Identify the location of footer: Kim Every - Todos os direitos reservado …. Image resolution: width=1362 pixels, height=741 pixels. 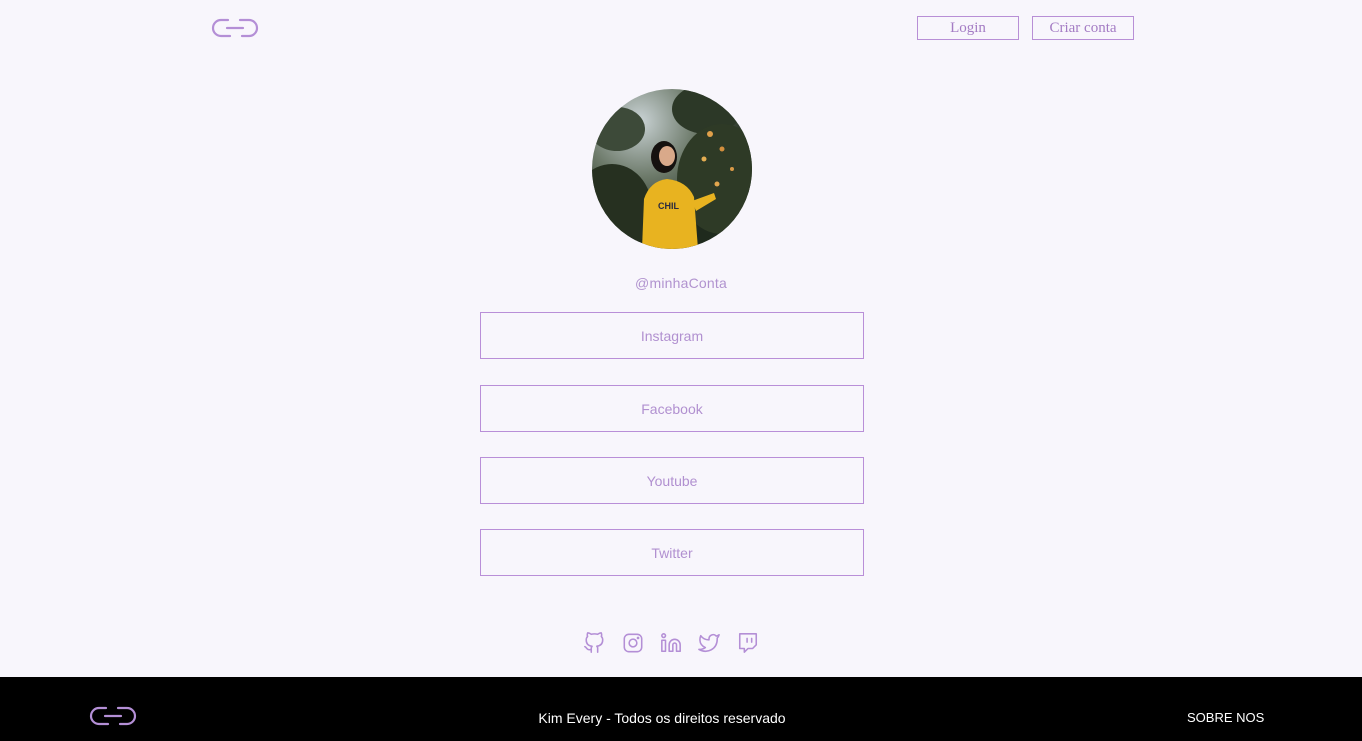
(681, 709).